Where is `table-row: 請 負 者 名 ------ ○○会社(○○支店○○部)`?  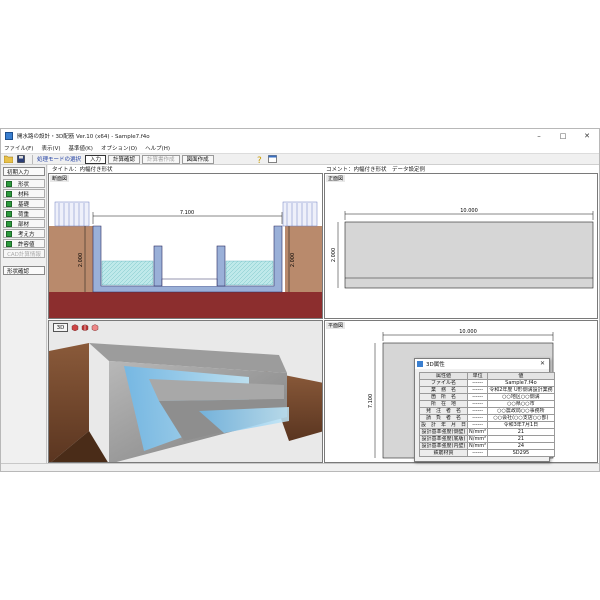
table-row: 請 負 者 名 ------ ○○会社(○○支店○○部) is located at coordinates (486, 418).